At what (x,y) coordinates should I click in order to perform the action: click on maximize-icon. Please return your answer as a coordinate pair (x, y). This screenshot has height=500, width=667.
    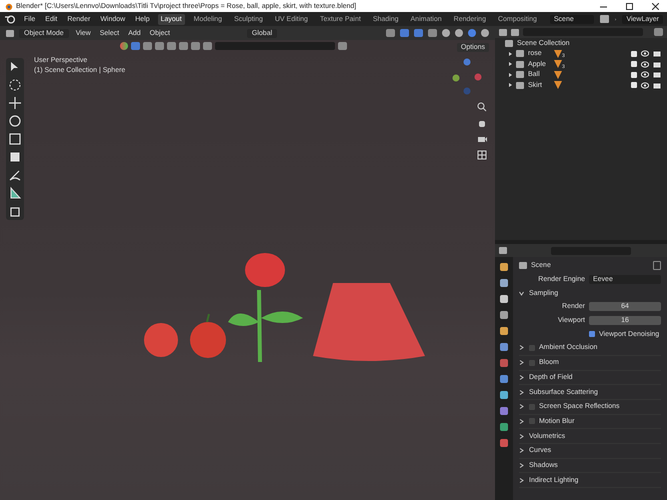
    Looking at the image, I should click on (629, 6).